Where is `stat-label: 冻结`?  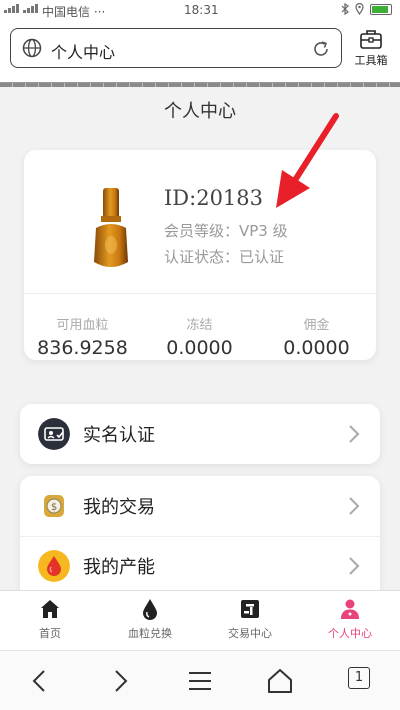
stat-label: 冻结 is located at coordinates (199, 325).